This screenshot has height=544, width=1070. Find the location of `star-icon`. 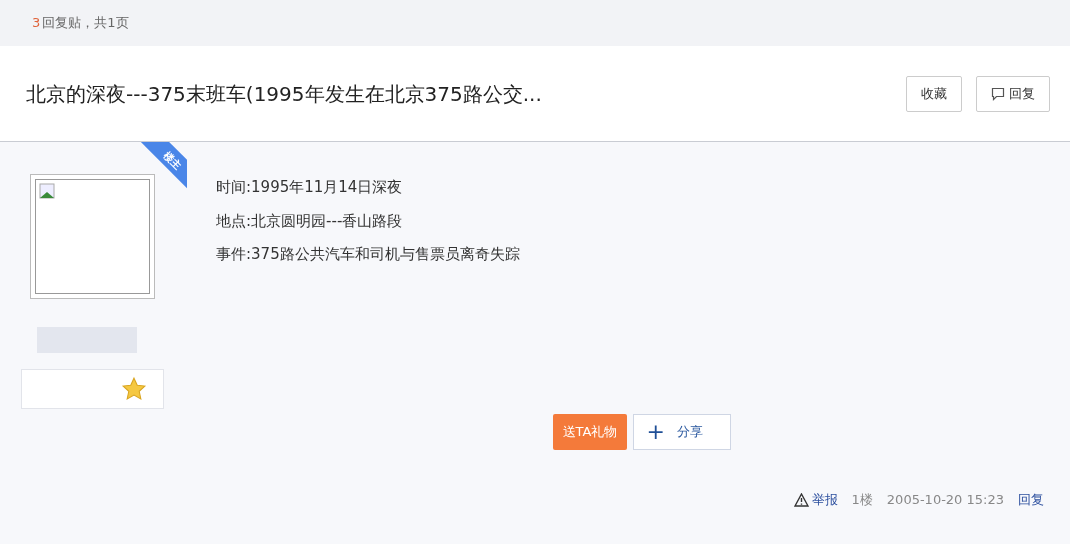

star-icon is located at coordinates (134, 389).